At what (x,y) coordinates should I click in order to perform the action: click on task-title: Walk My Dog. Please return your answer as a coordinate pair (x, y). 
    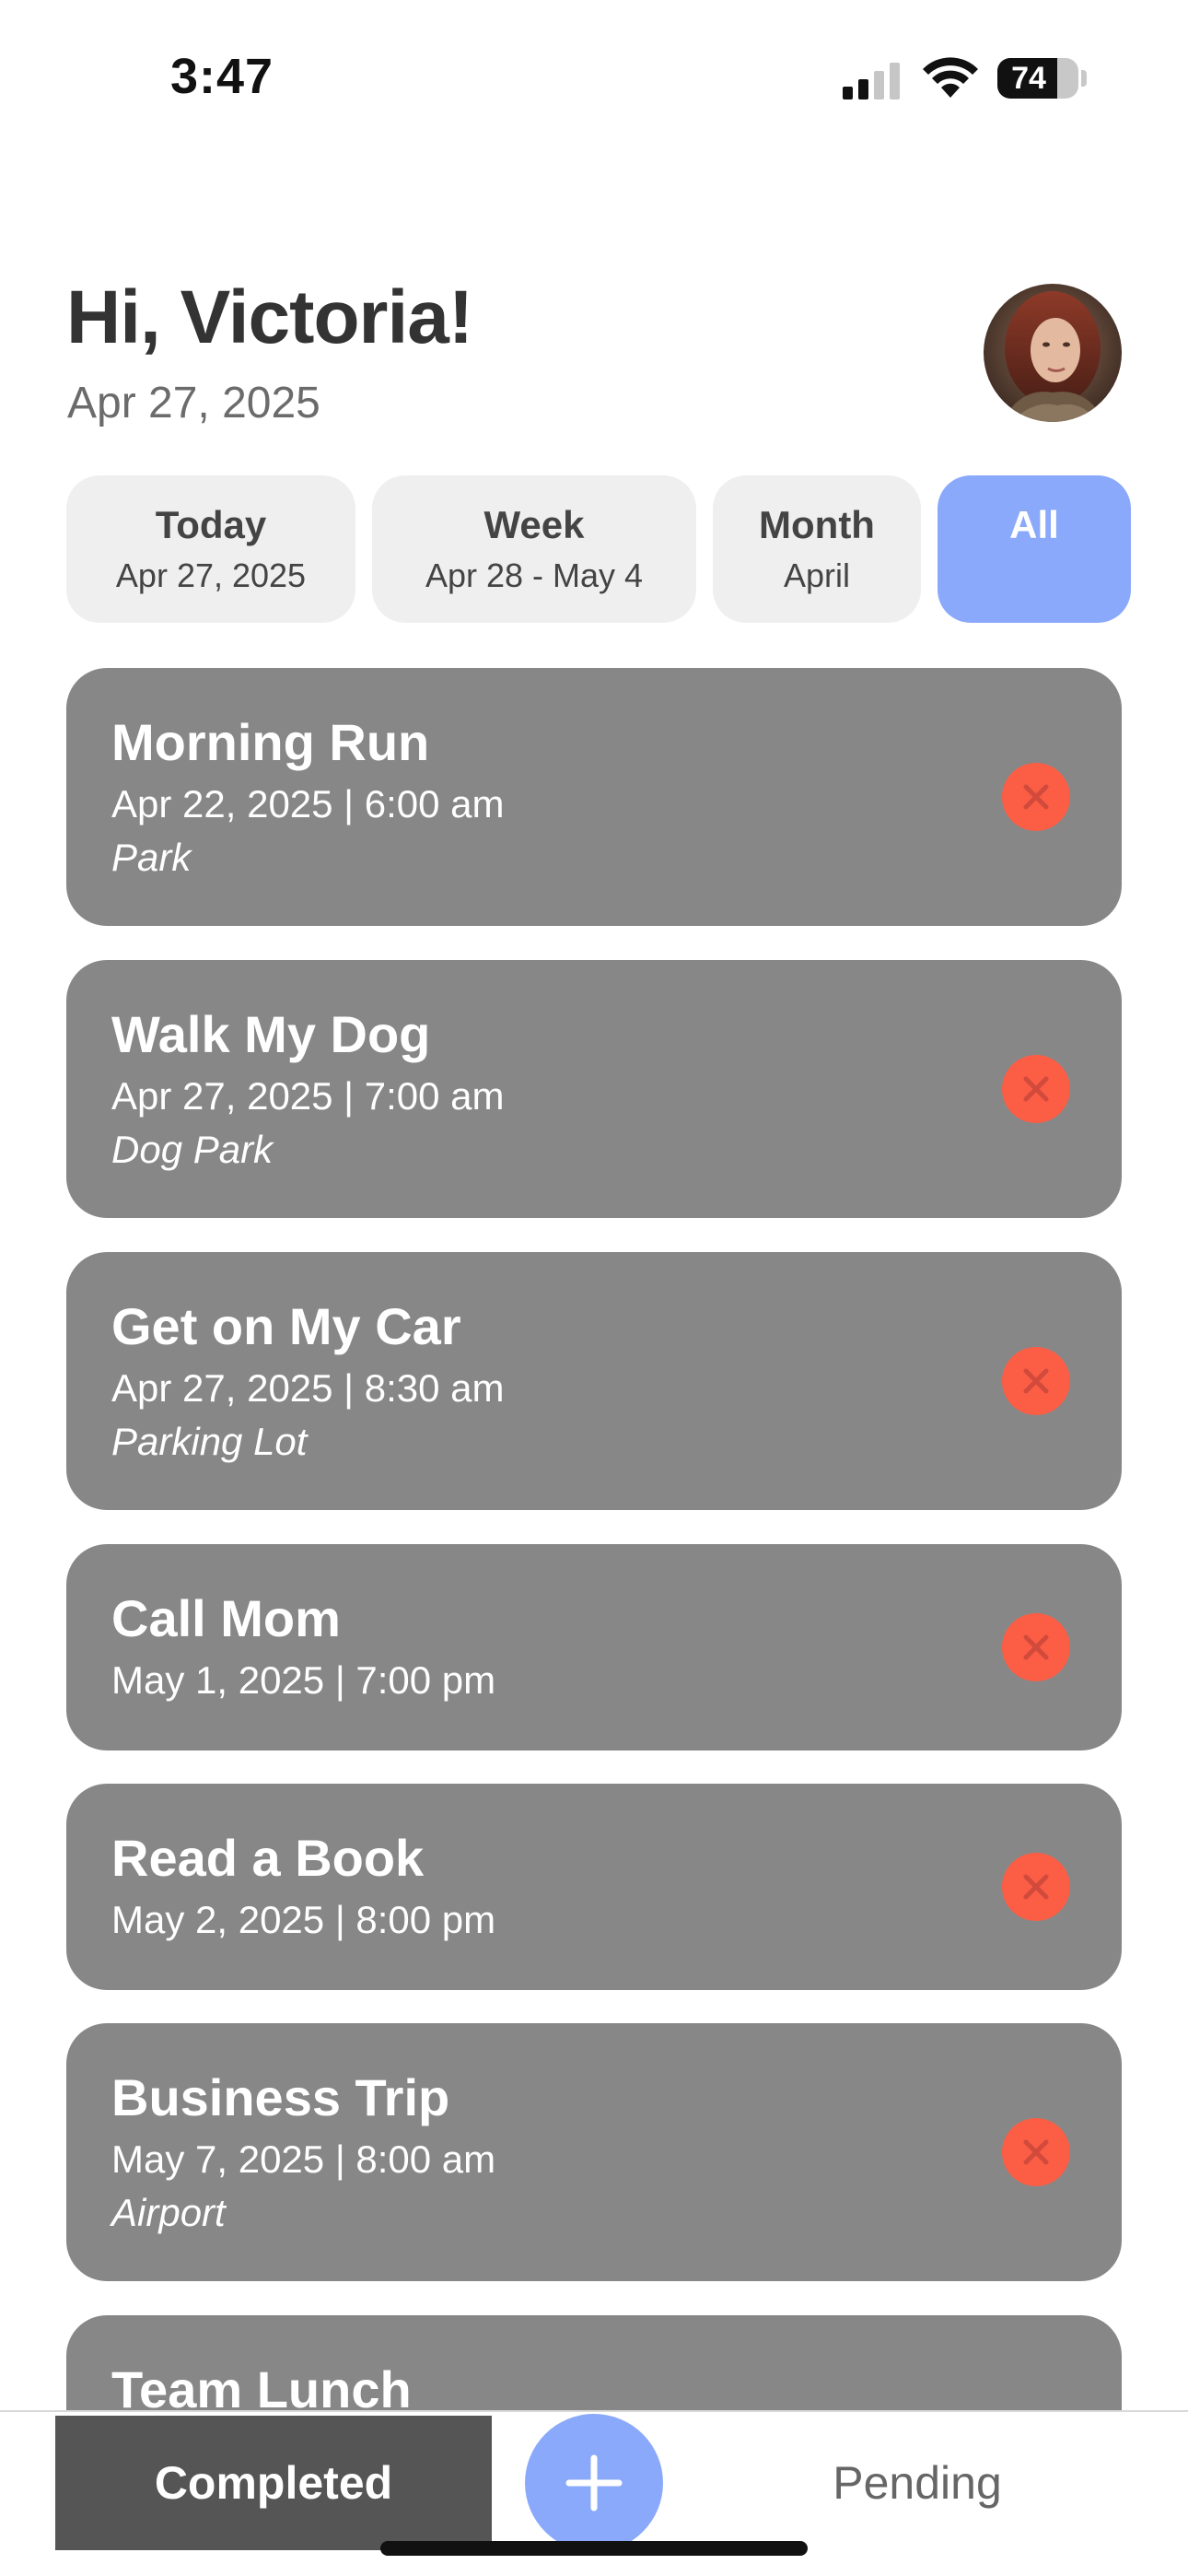
    Looking at the image, I should click on (271, 1034).